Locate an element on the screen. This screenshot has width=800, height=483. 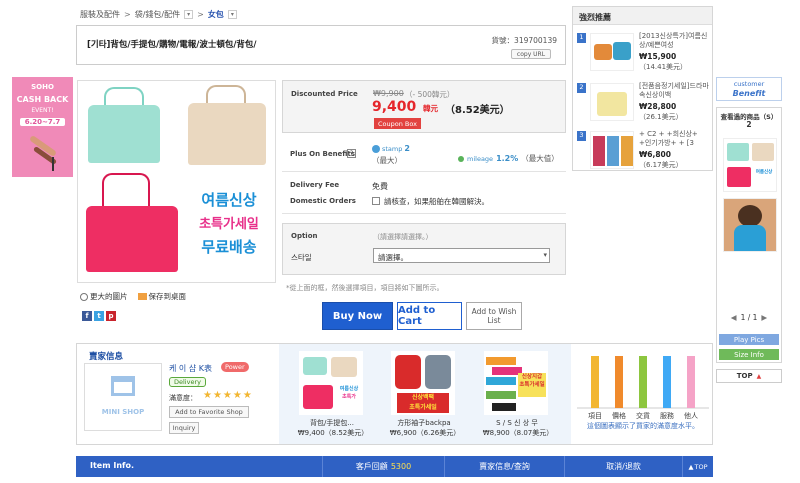
view-larger-label: 更大的圖片 is located at coordinates (109, 296).